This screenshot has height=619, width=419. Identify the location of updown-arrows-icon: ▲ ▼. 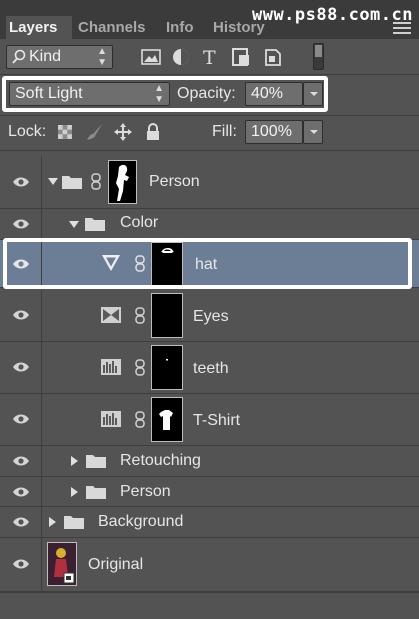
(102, 57).